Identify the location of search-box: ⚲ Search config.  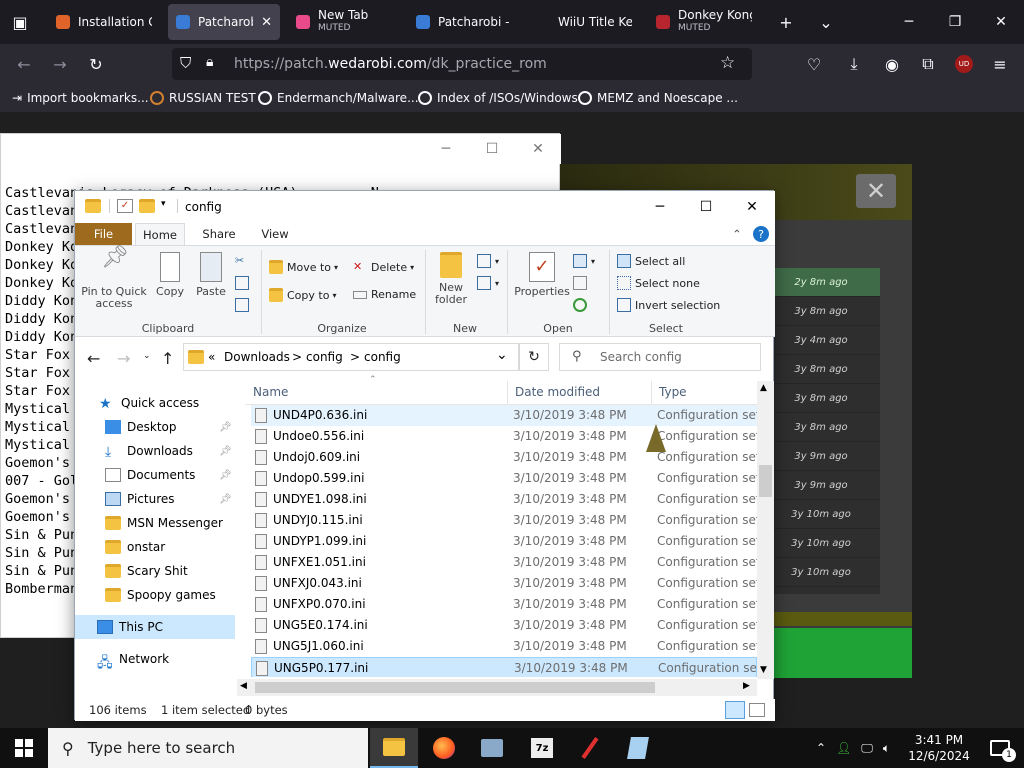
(660, 357).